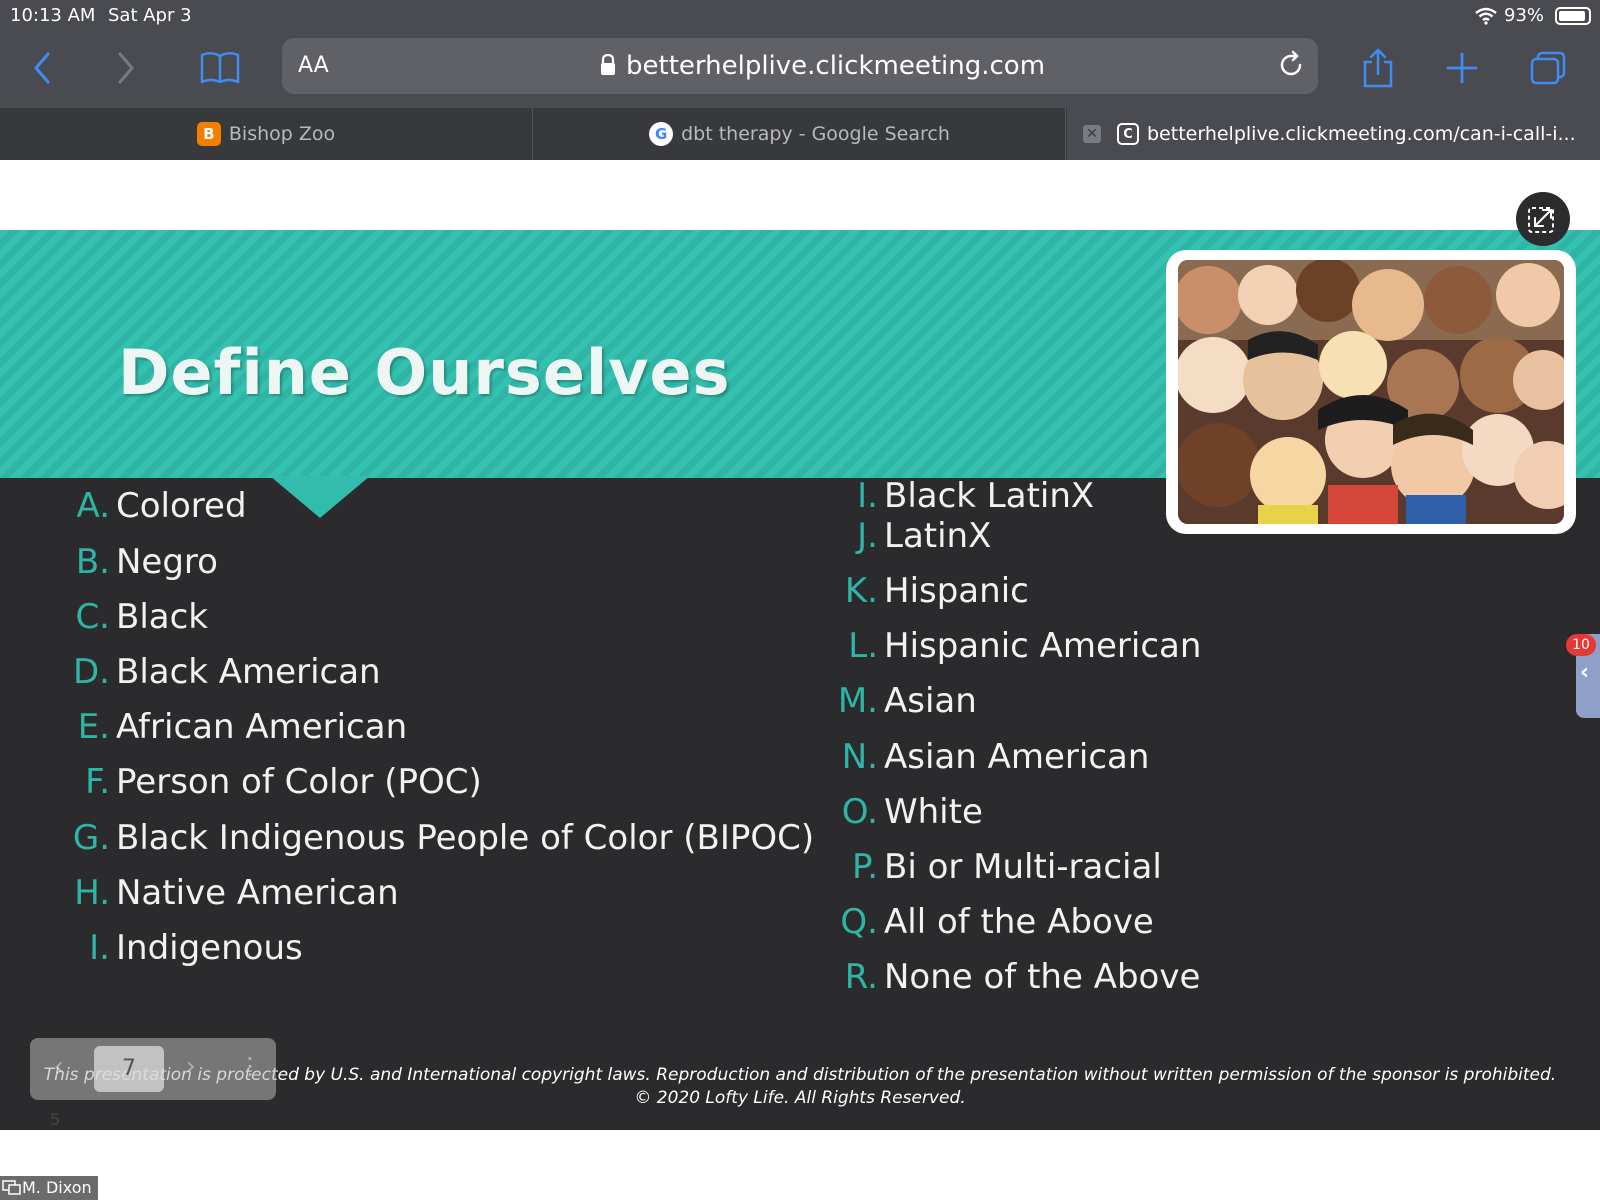 Image resolution: width=1600 pixels, height=1200 pixels. I want to click on option-letter: R., so click(861, 977).